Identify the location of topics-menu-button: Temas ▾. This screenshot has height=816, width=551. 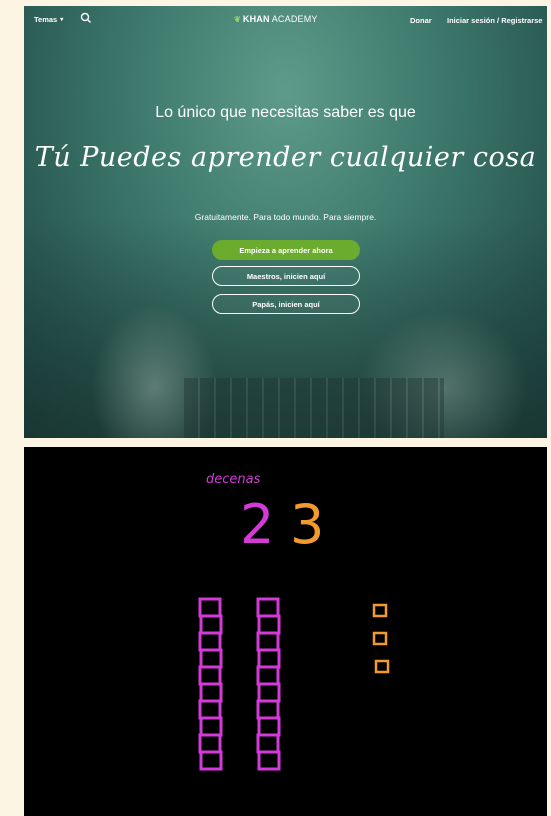
(48, 19).